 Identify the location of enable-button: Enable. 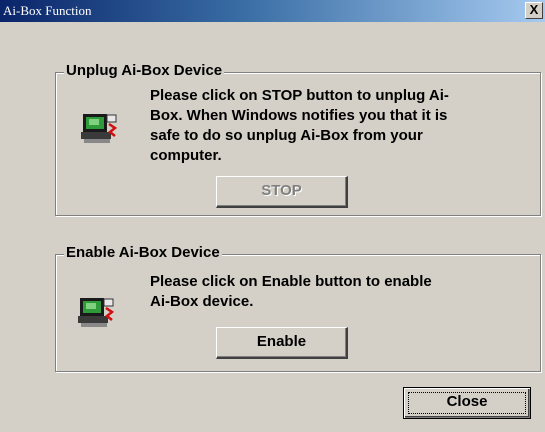
(282, 343).